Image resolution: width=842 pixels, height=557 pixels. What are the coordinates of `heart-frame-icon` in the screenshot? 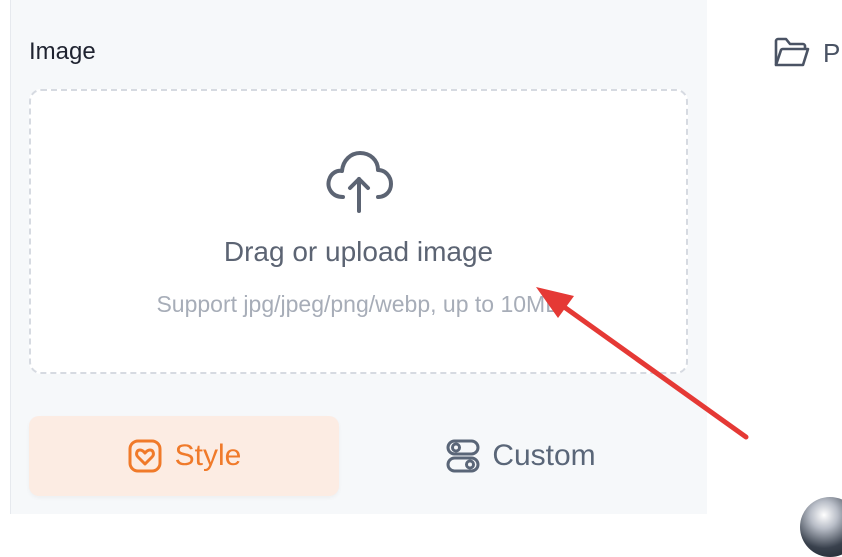 It's located at (145, 456).